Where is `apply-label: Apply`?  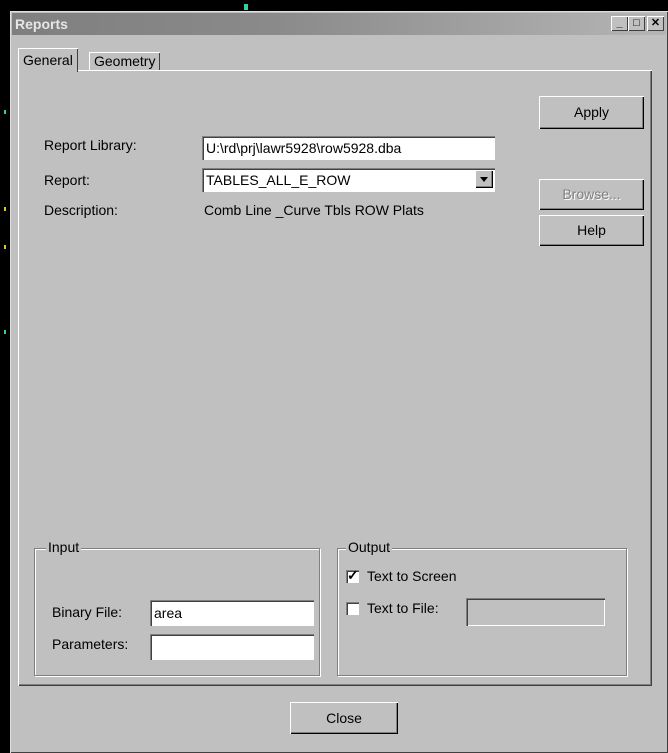
apply-label: Apply is located at coordinates (591, 112).